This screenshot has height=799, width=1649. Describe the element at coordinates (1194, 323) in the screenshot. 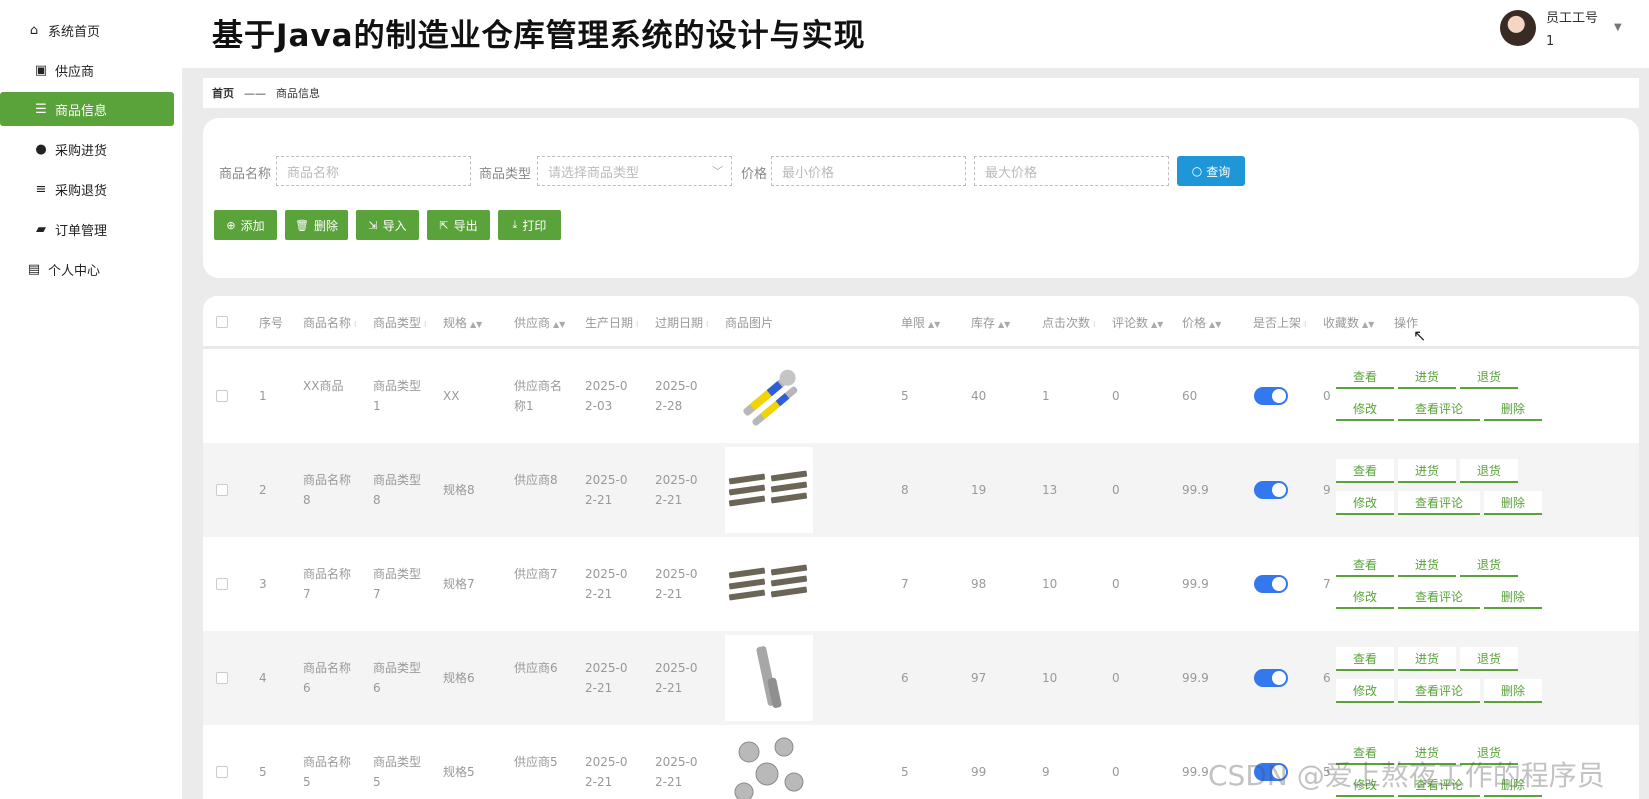

I see `header-label: 价格` at that location.